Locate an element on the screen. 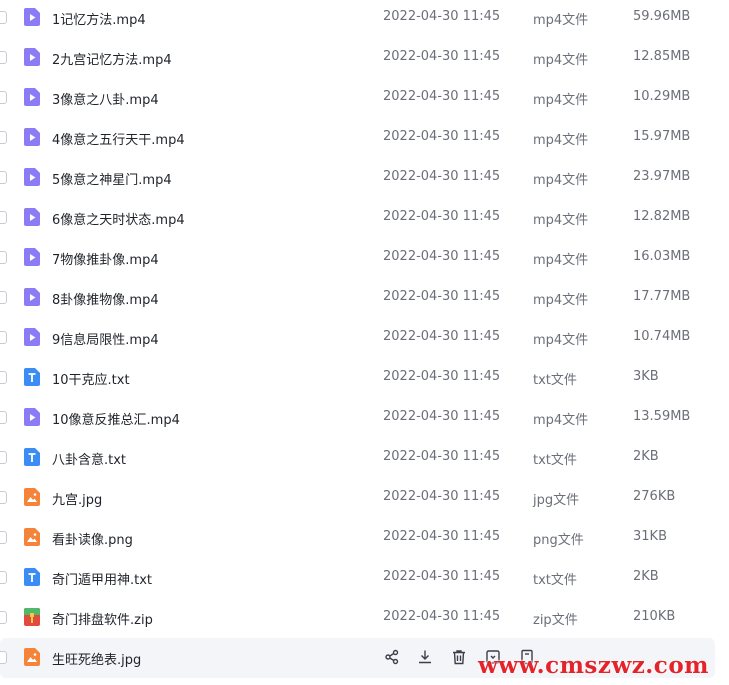 This screenshot has width=729, height=685. file-name: 9信息局限性.mp4 is located at coordinates (105, 338).